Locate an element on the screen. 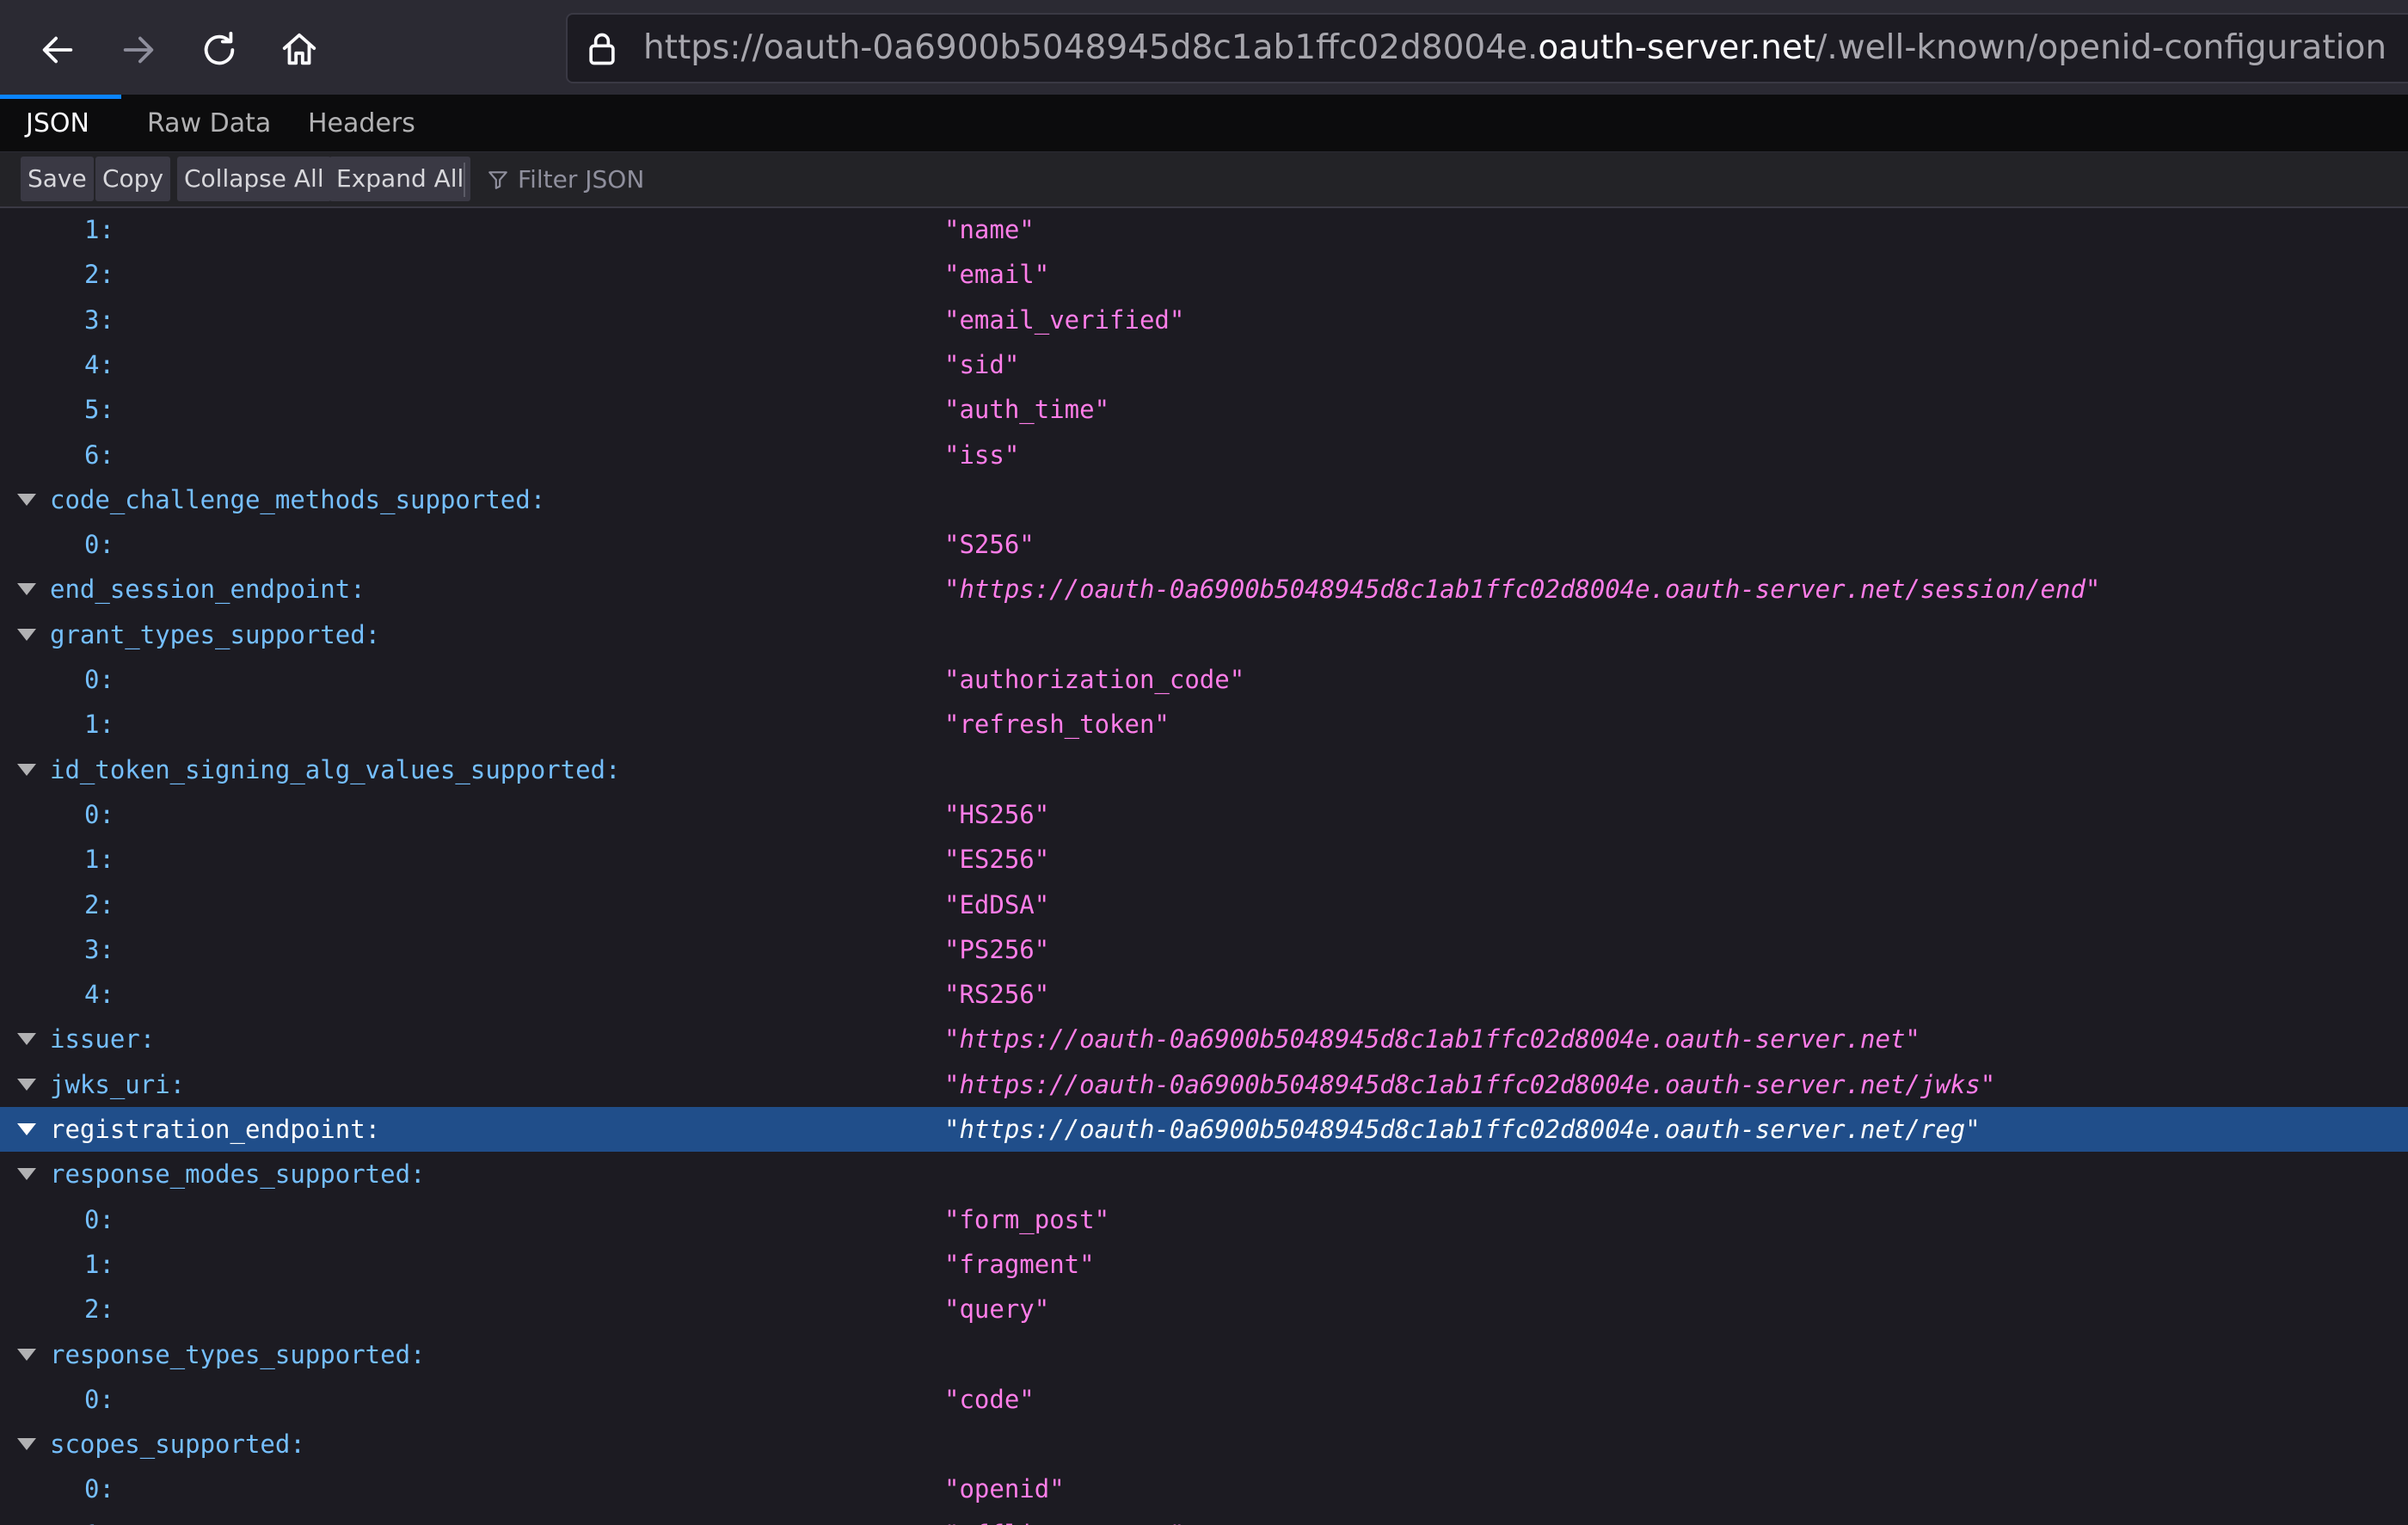 This screenshot has width=2408, height=1525. home-button is located at coordinates (299, 50).